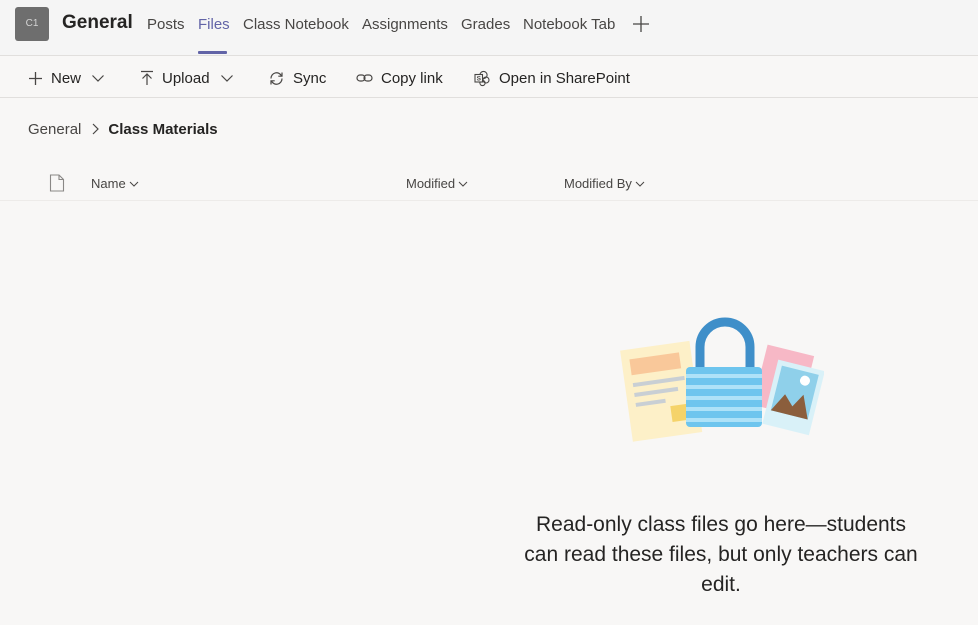 The image size is (978, 625). I want to click on tab-posts: Posts, so click(166, 24).